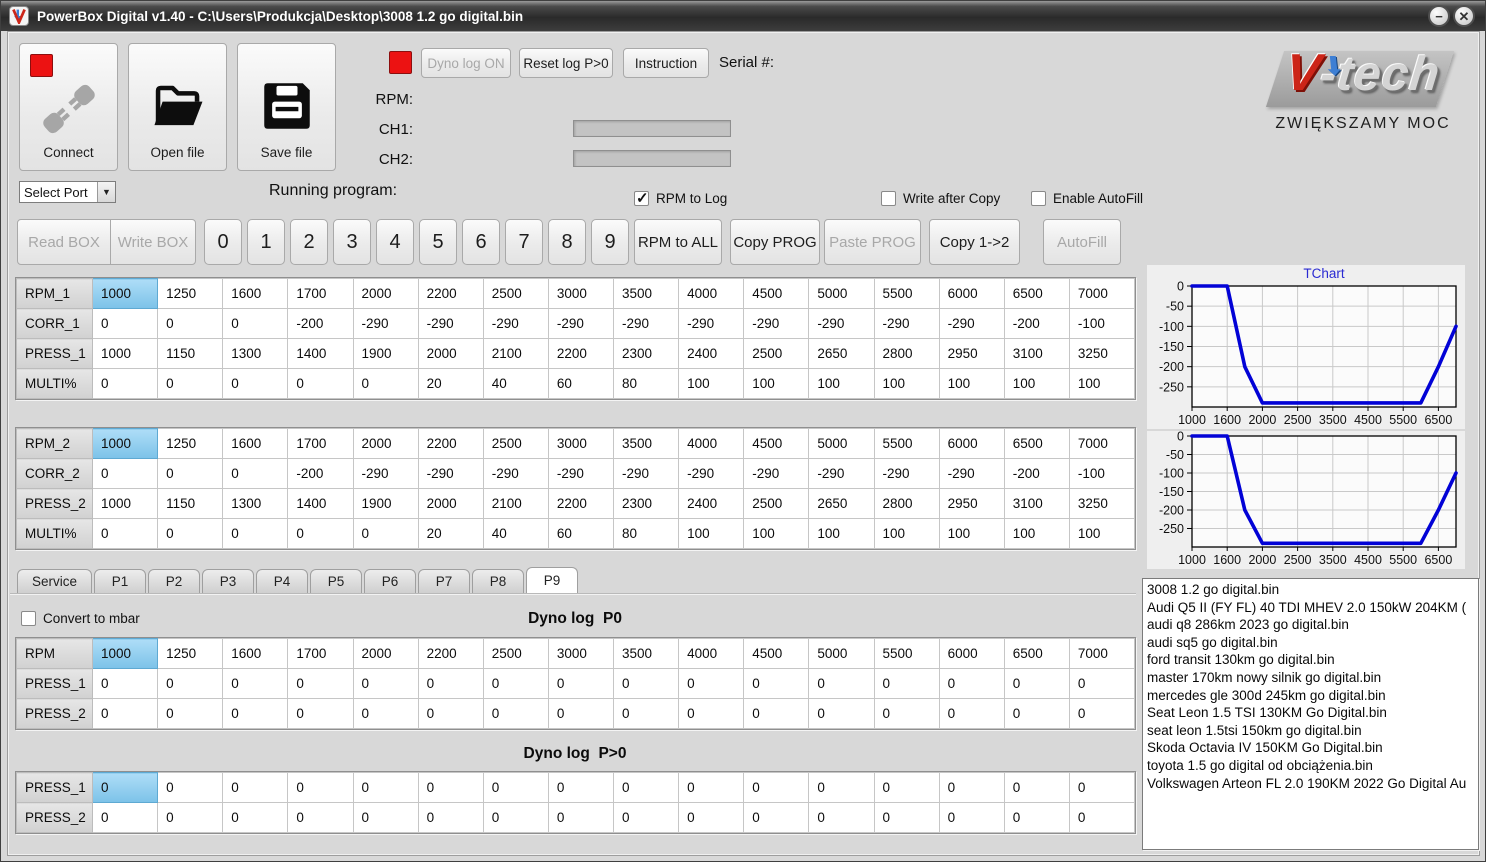 The width and height of the screenshot is (1486, 862). I want to click on tab-p6: P6, so click(390, 581).